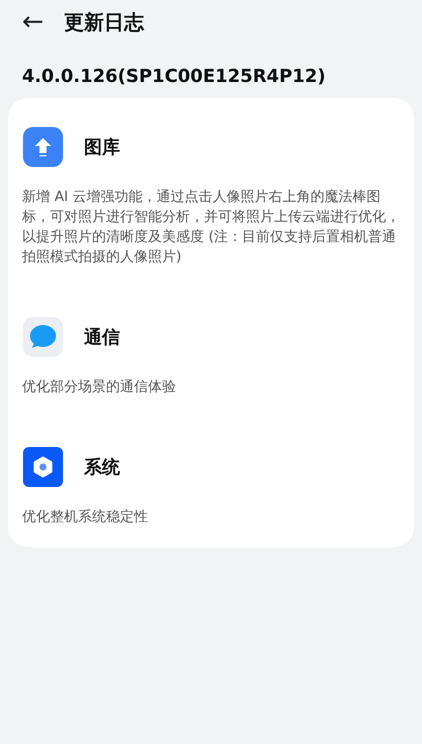  What do you see at coordinates (211, 227) in the screenshot?
I see `section-description: 新增 AI 云增强功能，通过点击人像照片右上角的魔法棒图标，可对照片进行智能分析，并可将照片上传云端进行优化，以提升照片的清晰度及美感度 (注：目前仅支持后置相机普通拍照模式拍摄的人像照片)` at bounding box center [211, 227].